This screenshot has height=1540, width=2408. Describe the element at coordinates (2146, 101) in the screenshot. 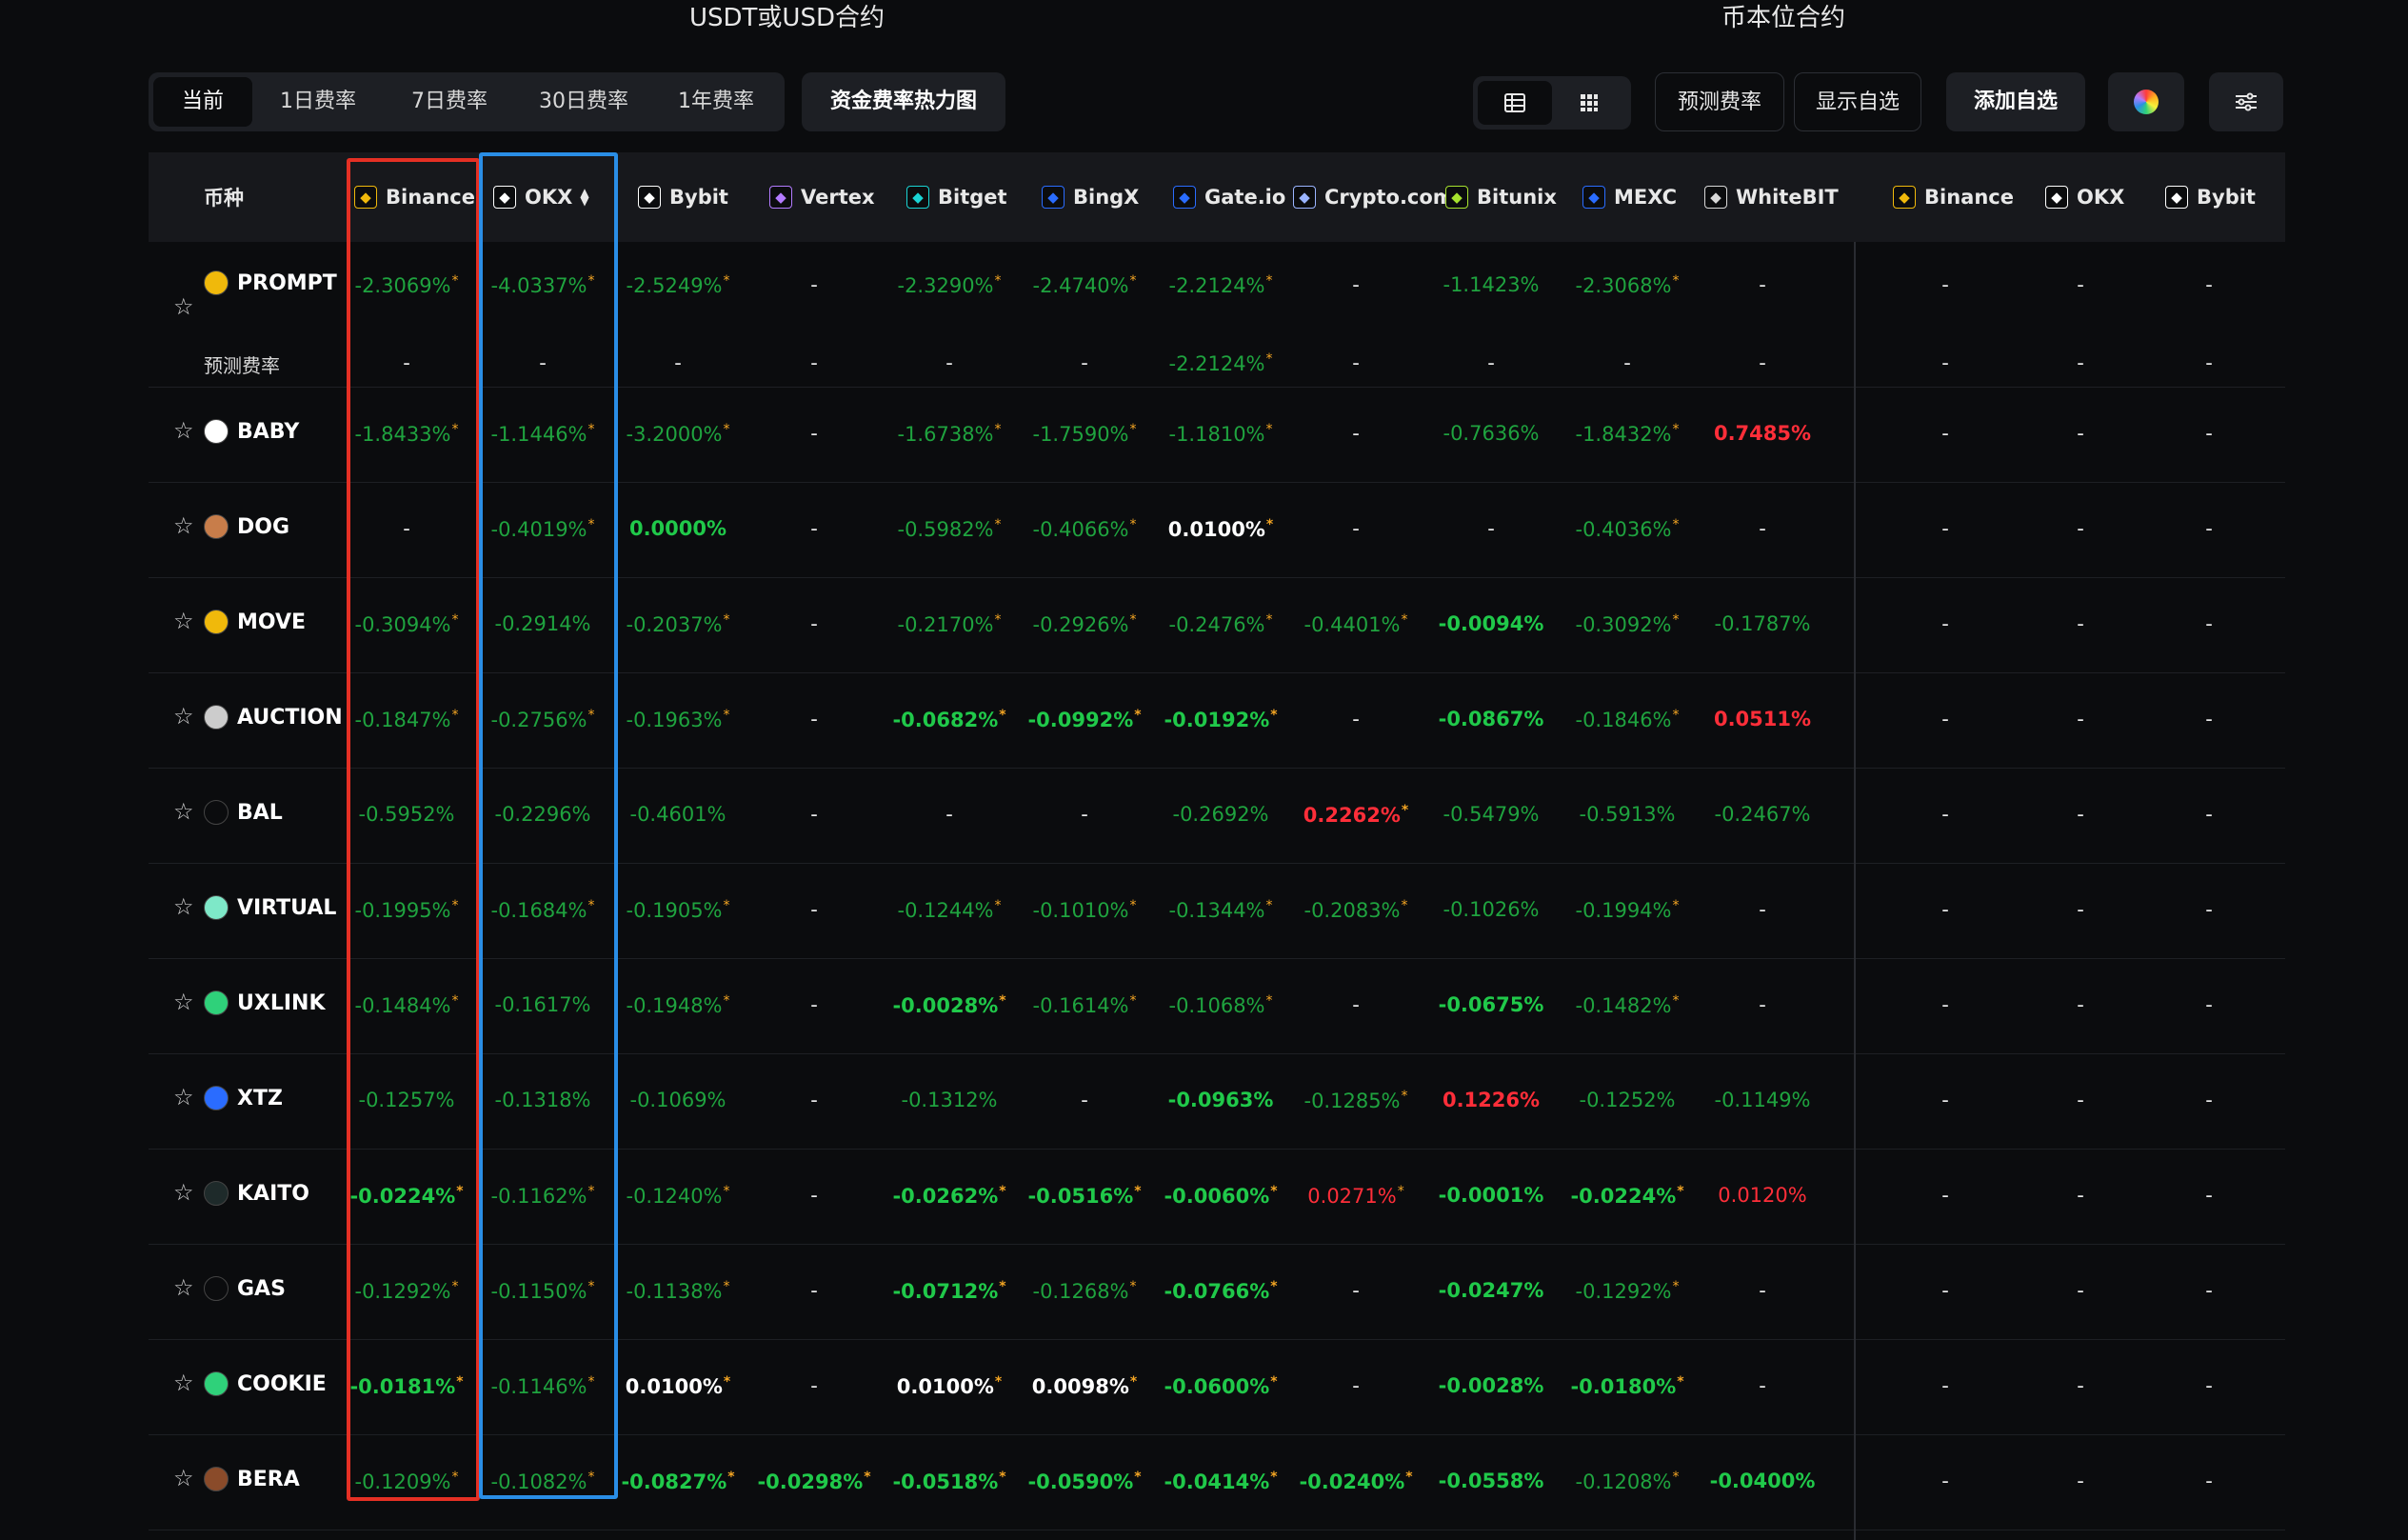

I see `color-theme-button` at that location.